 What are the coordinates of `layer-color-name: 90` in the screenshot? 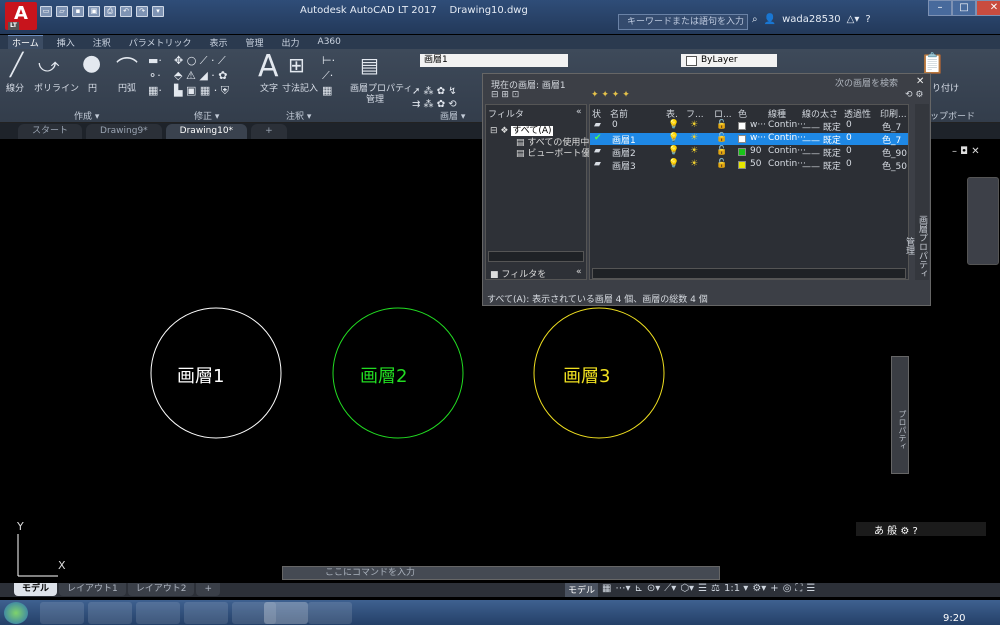 It's located at (755, 151).